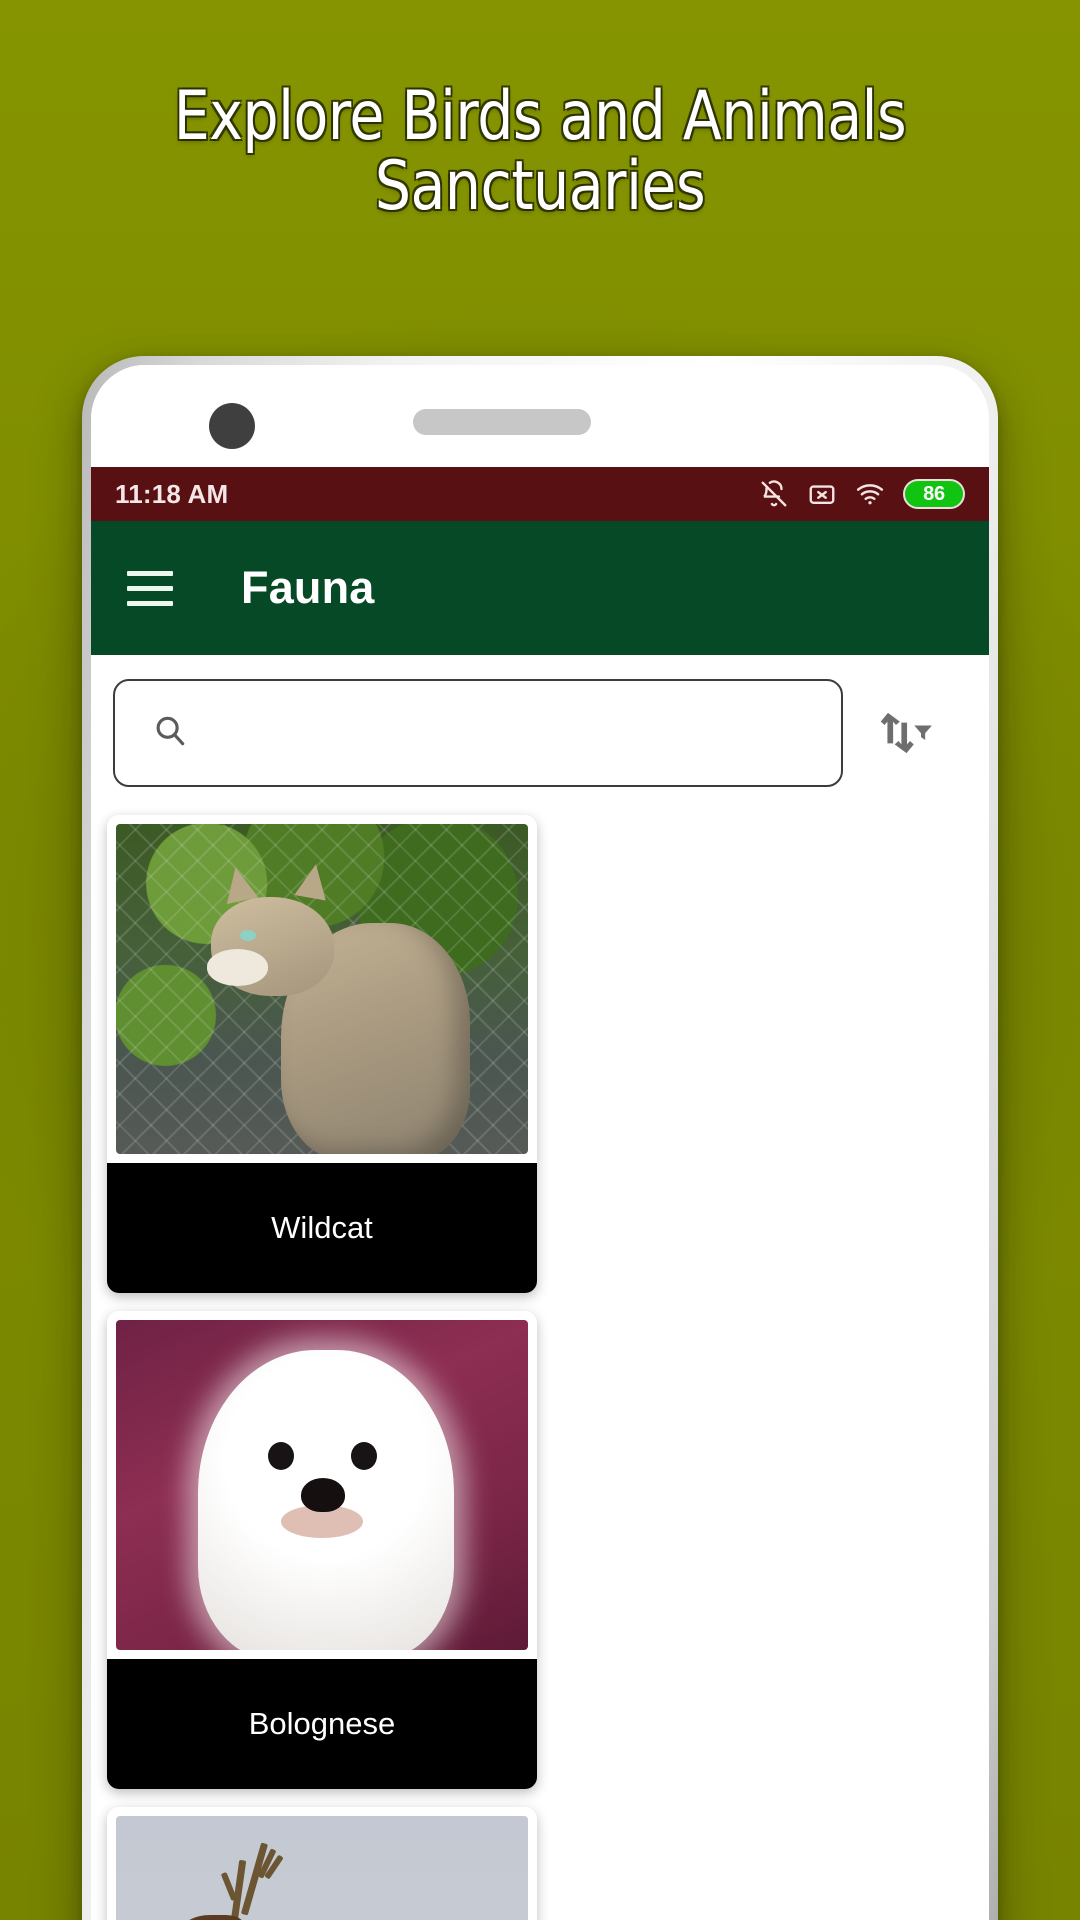  I want to click on camera-dot-icon, so click(232, 426).